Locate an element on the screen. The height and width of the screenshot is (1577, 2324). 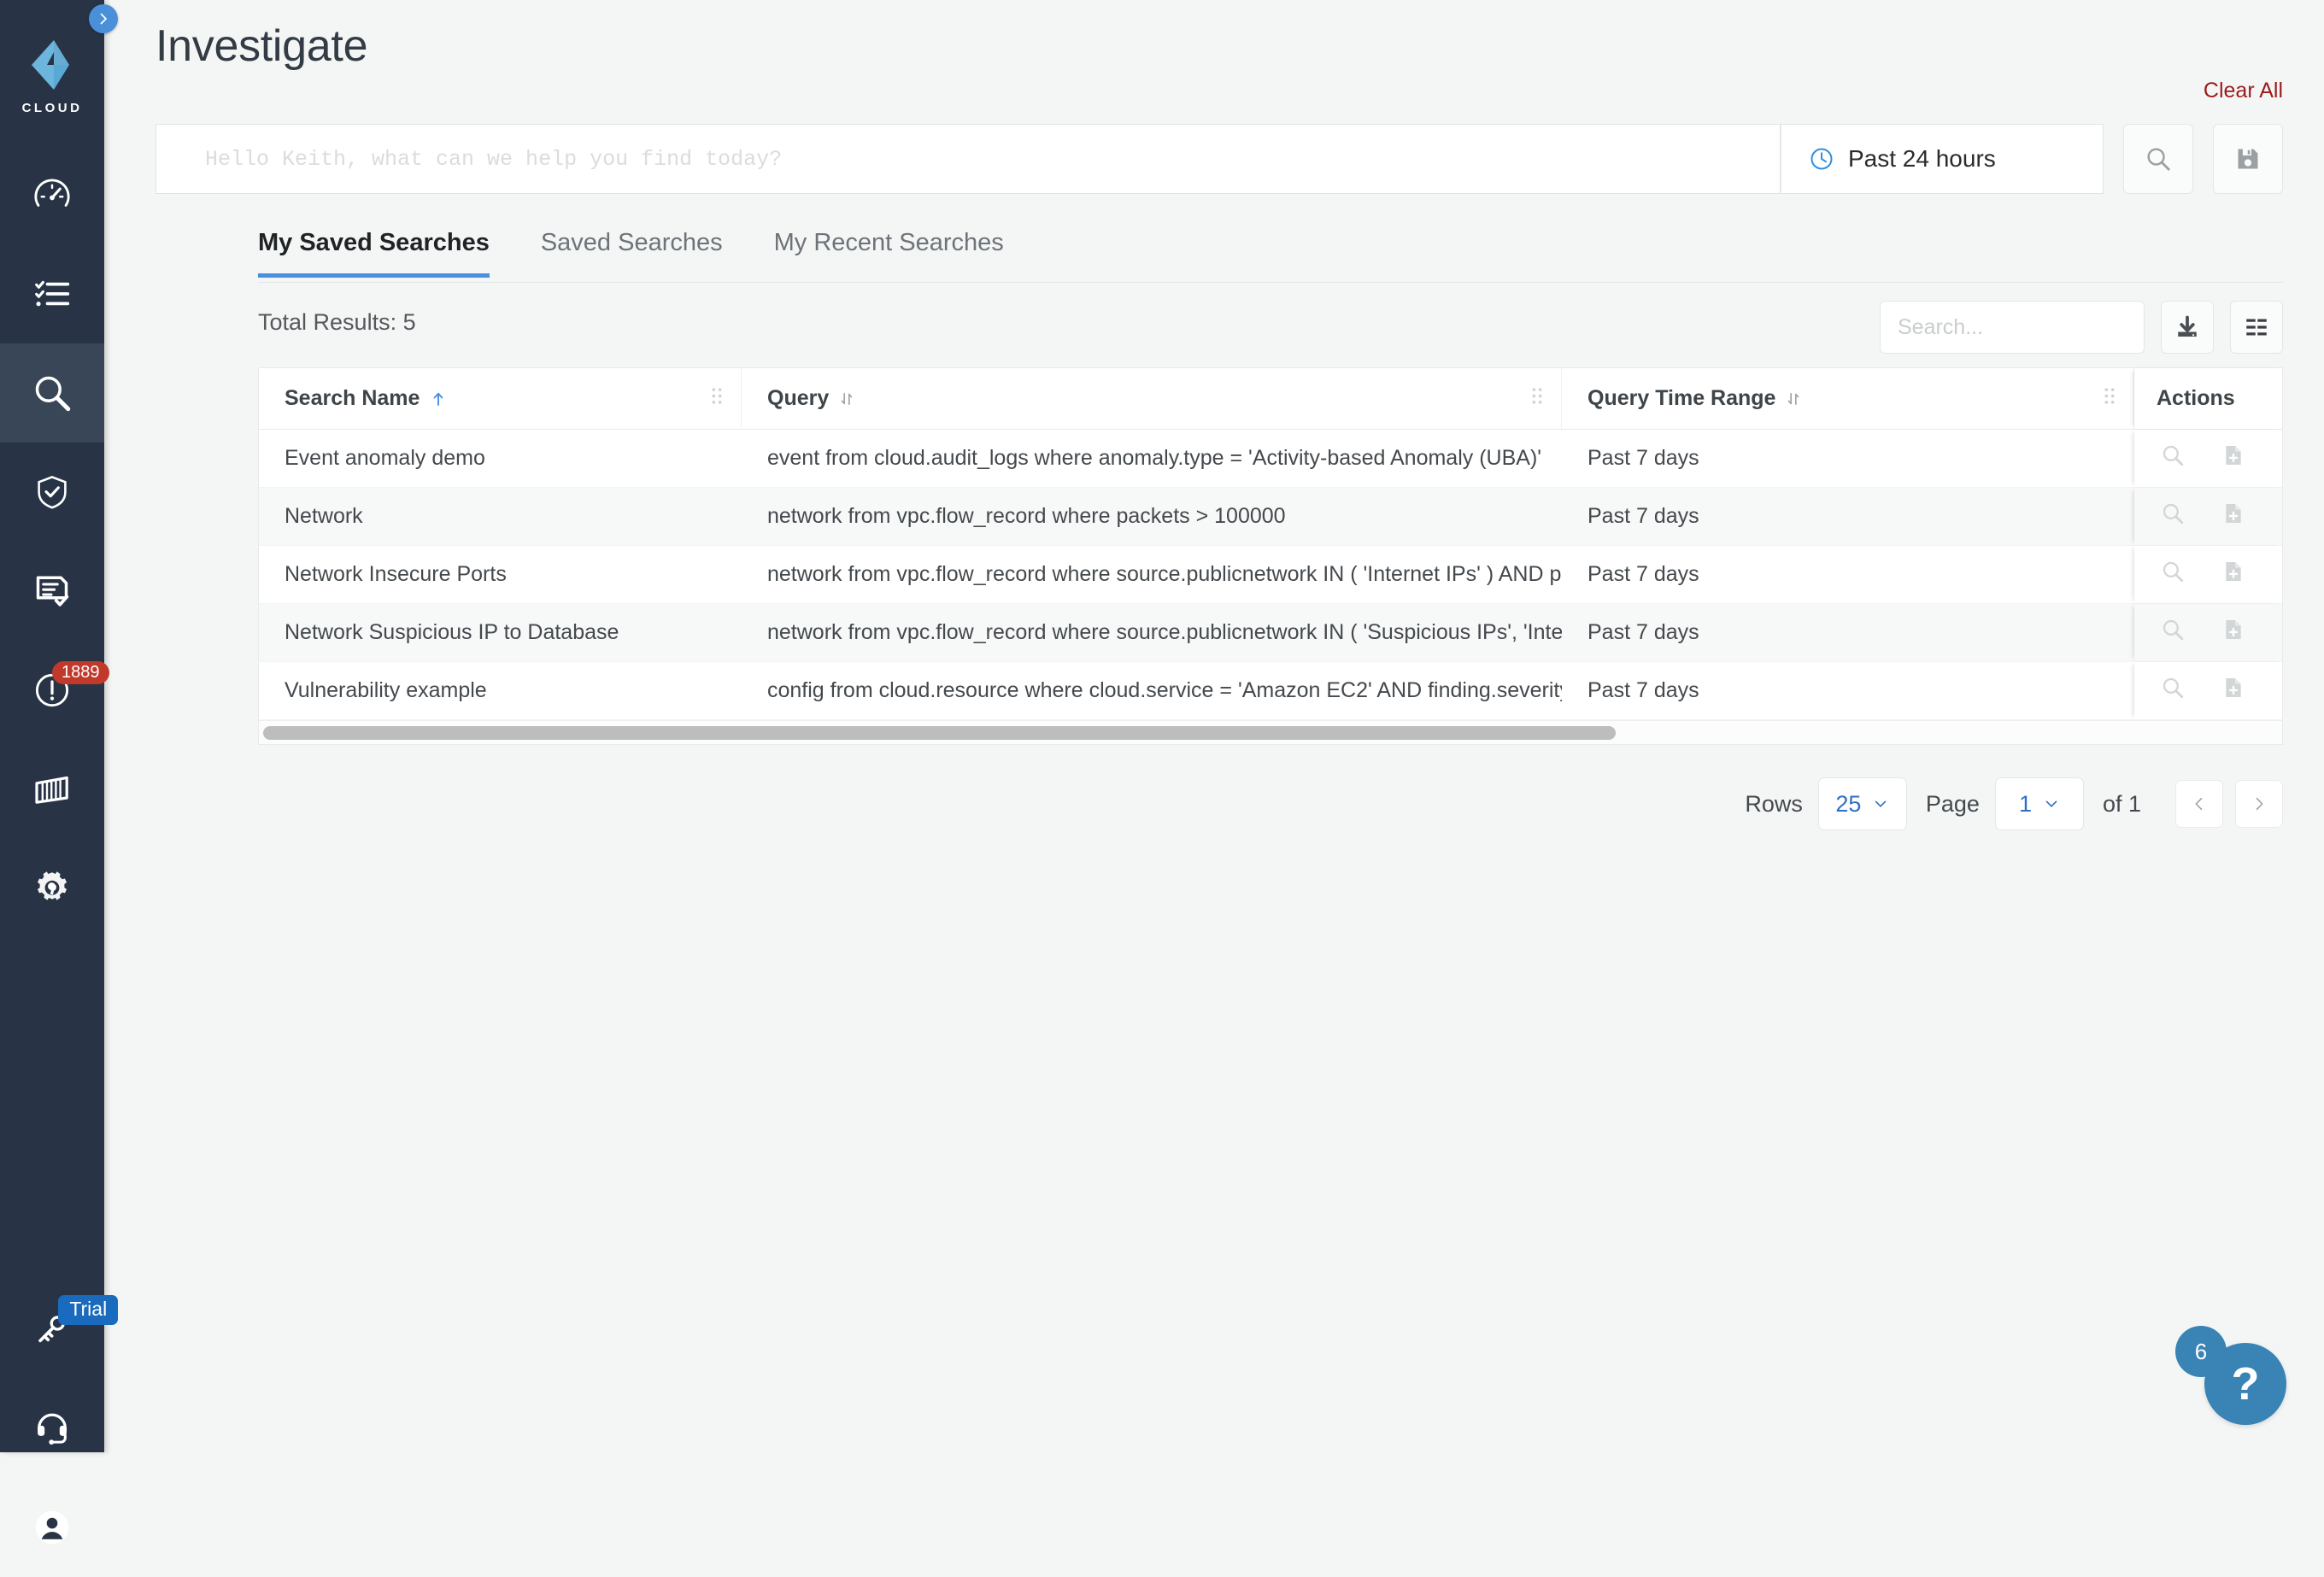
cell-search-name: Network is located at coordinates (324, 516).